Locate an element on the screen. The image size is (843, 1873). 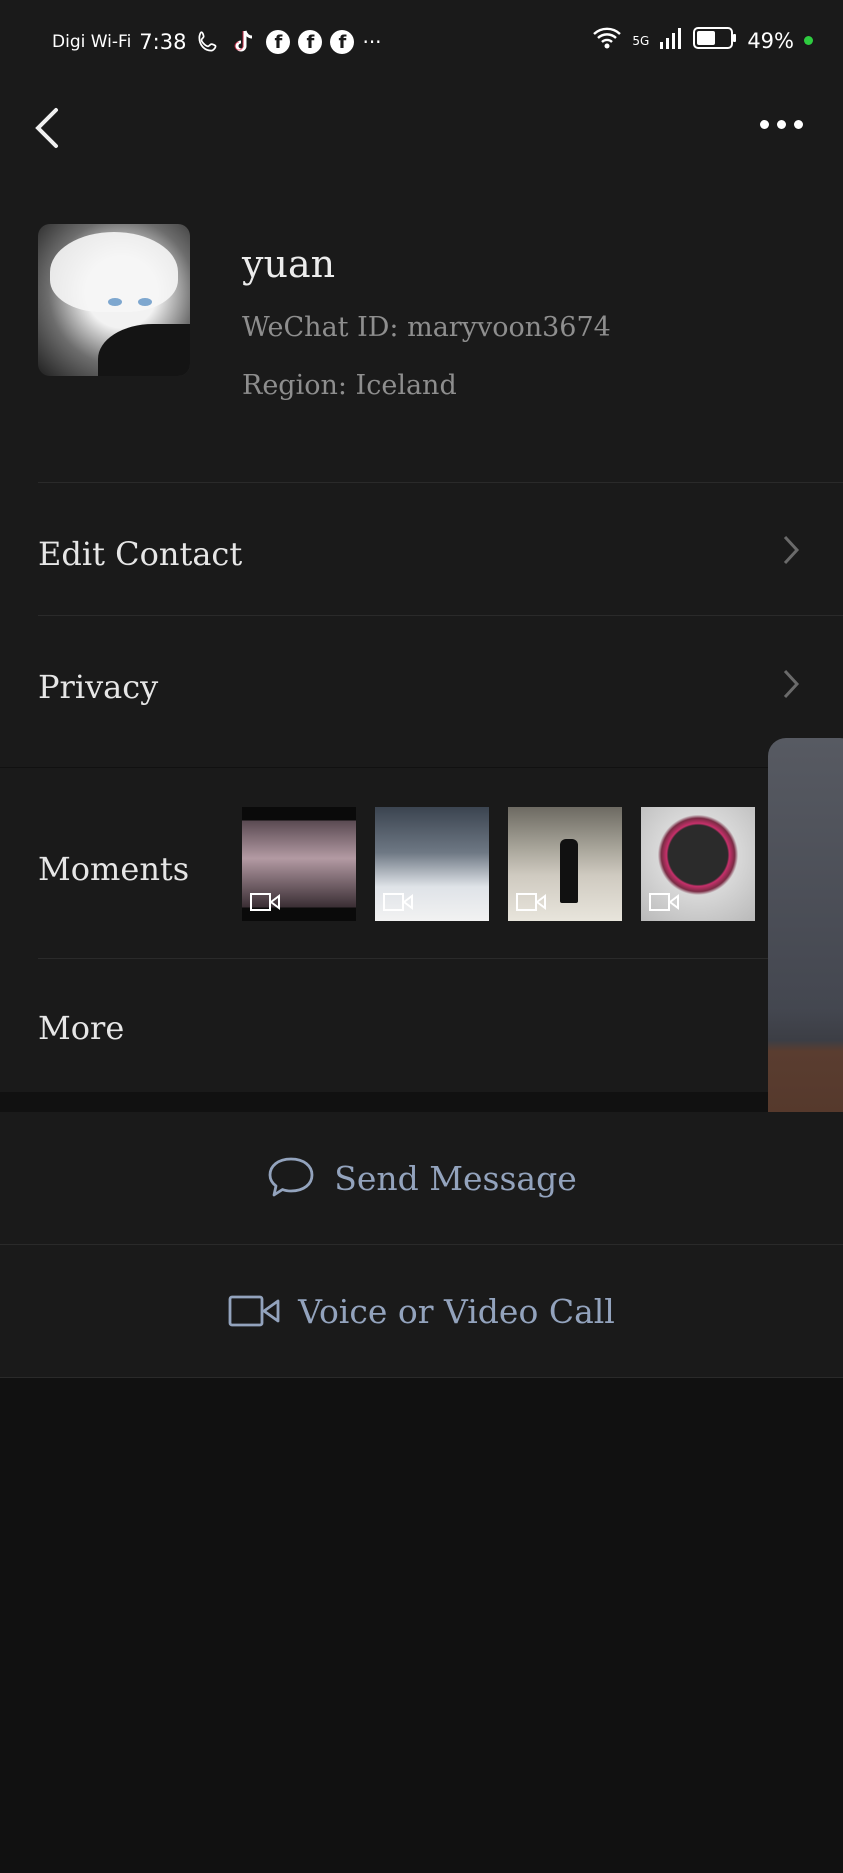
status-dot is located at coordinates (808, 40).